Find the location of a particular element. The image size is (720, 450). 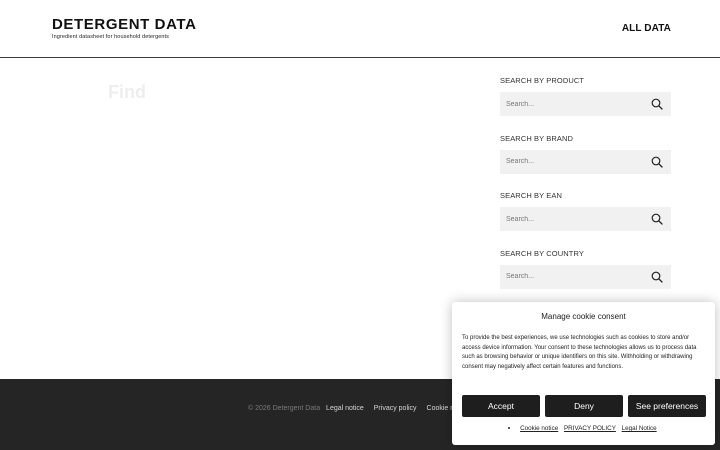

search-country-box is located at coordinates (585, 276).